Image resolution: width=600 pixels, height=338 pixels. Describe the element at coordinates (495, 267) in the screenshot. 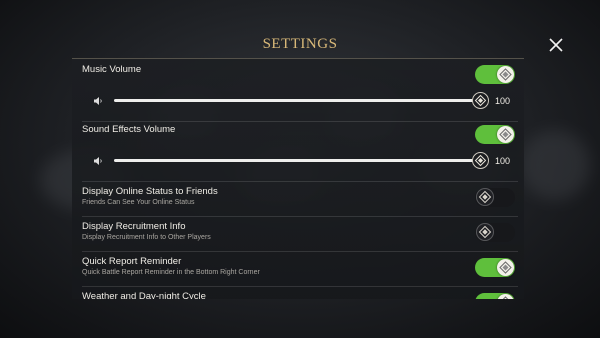

I see `quick-report-toggle` at that location.